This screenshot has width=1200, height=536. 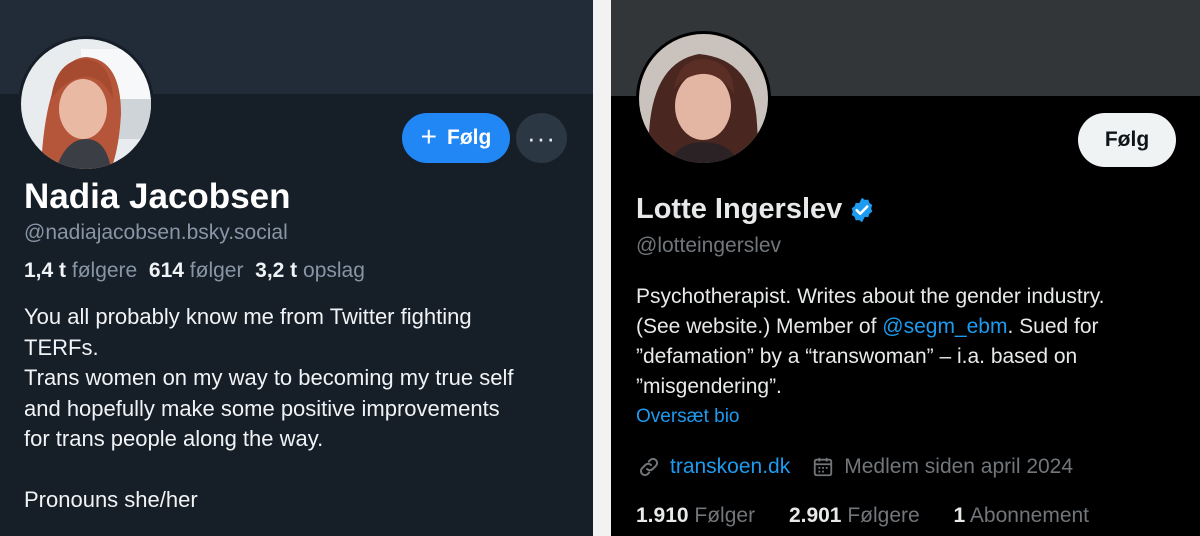 What do you see at coordinates (862, 210) in the screenshot?
I see `verified-badge-icon` at bounding box center [862, 210].